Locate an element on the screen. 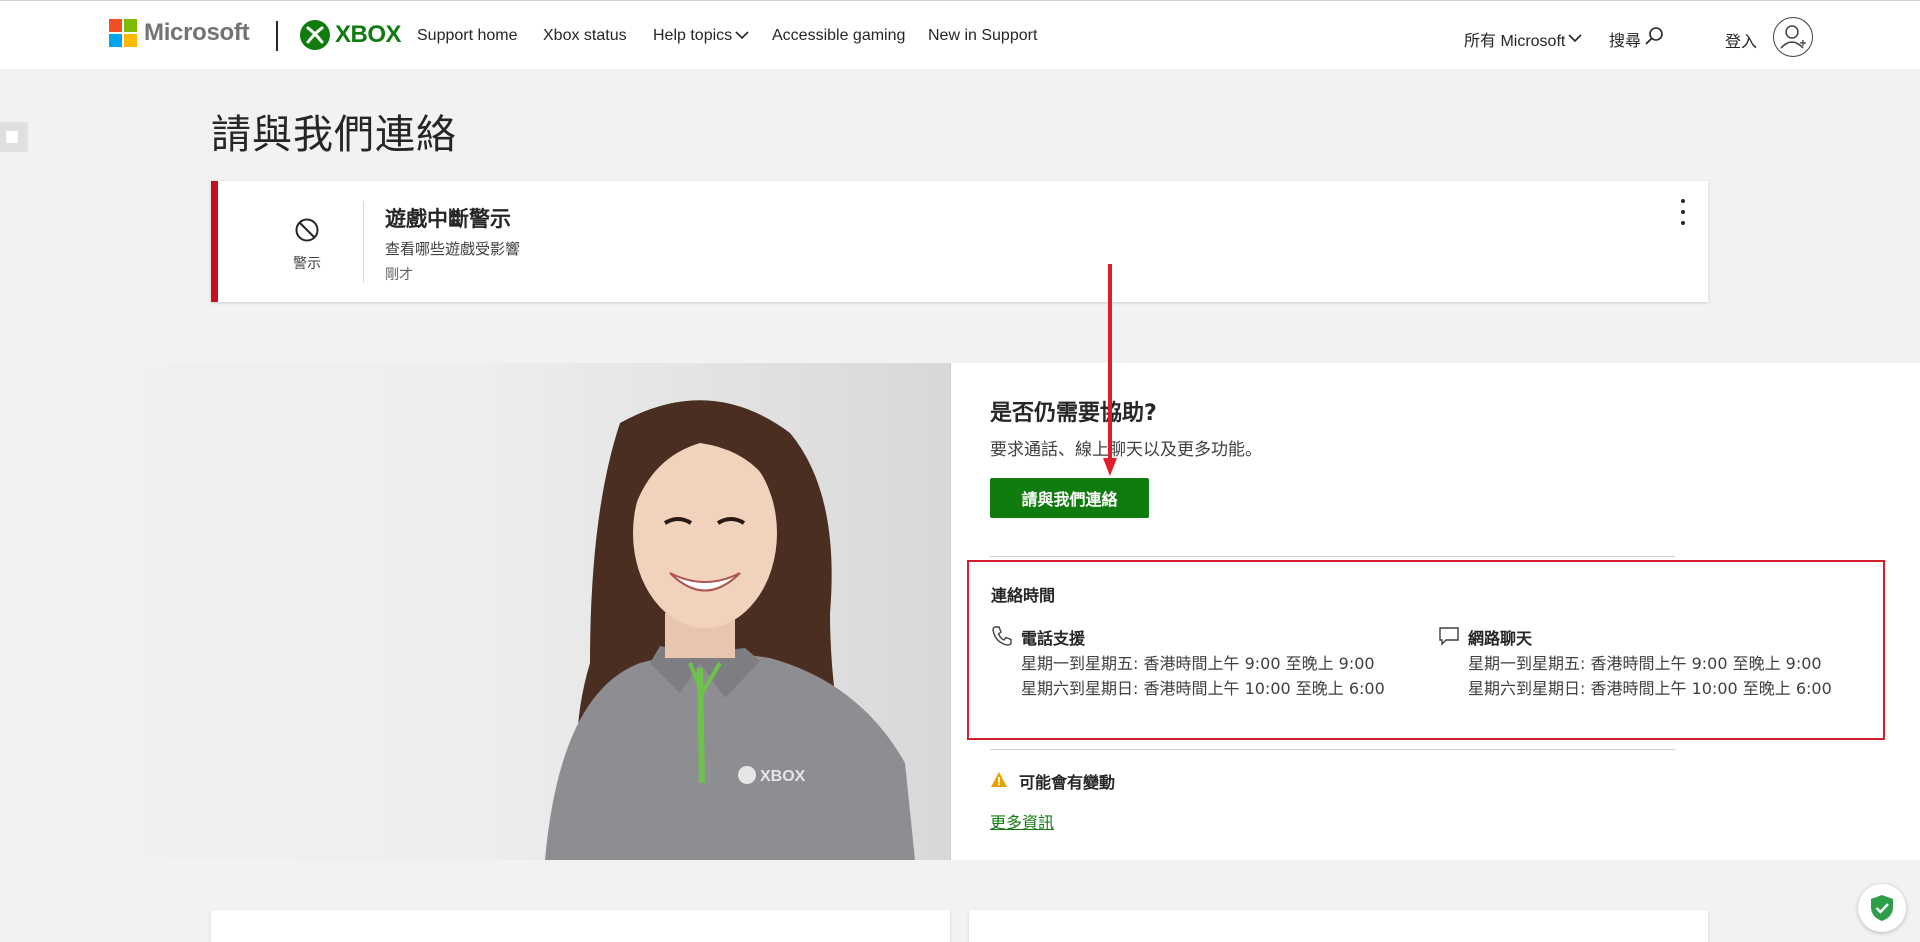  bottom-card-left is located at coordinates (580, 926).